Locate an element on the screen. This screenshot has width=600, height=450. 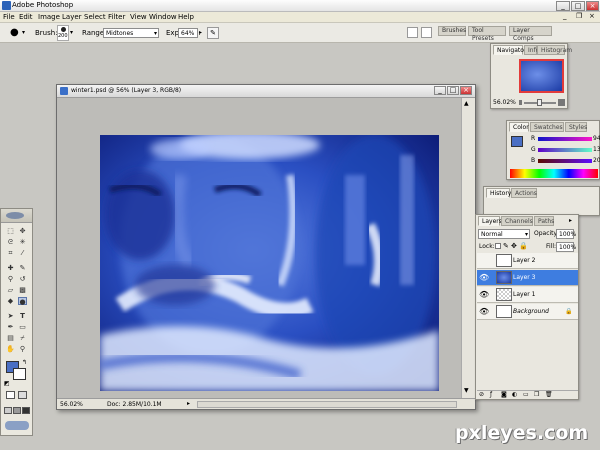
pen-tool-icon: ✒ is located at coordinates (10, 327).